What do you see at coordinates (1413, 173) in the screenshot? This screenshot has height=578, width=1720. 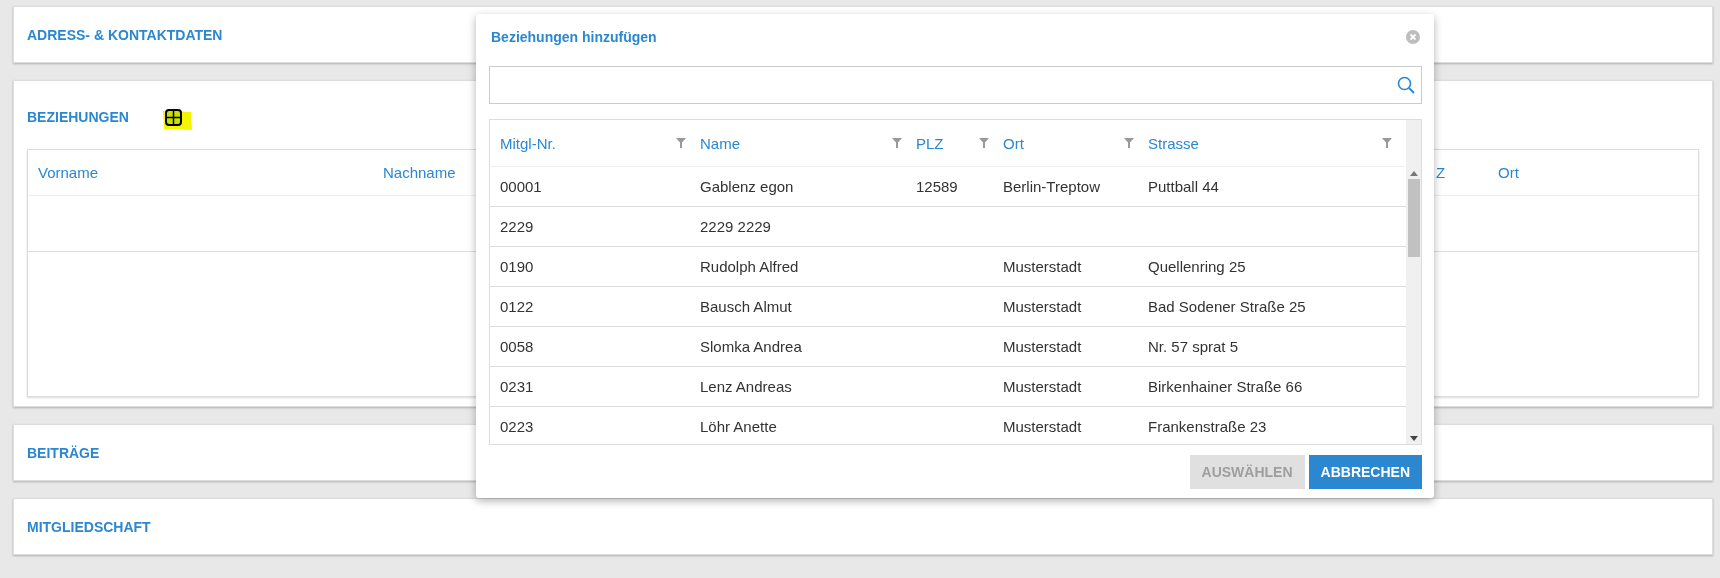 I see `scroll-up-icon` at bounding box center [1413, 173].